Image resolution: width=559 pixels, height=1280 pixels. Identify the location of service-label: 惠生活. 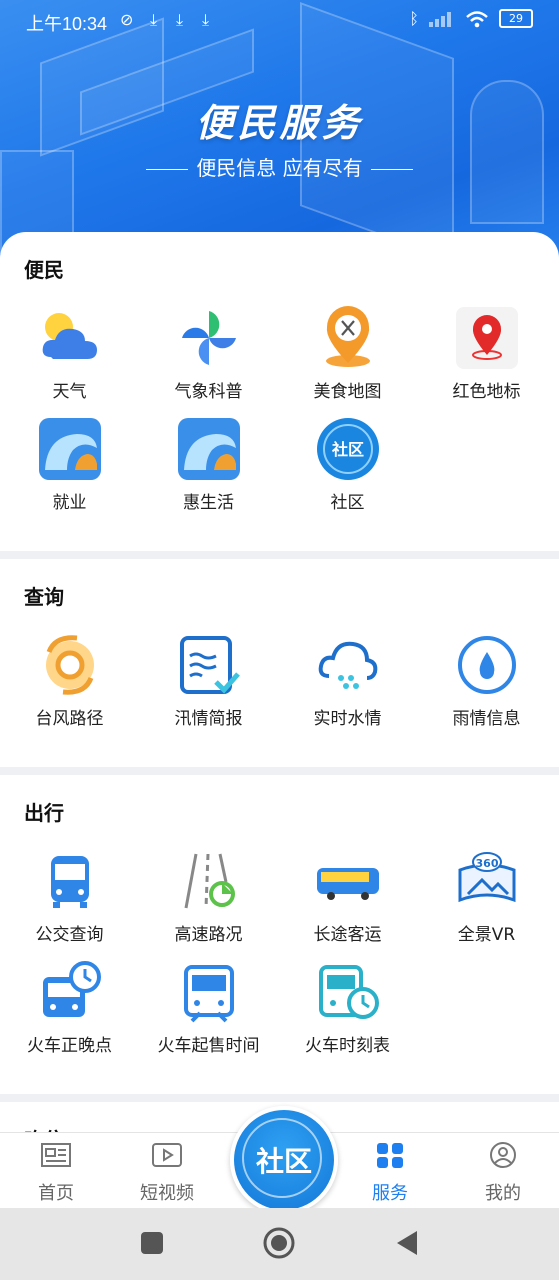
(208, 503).